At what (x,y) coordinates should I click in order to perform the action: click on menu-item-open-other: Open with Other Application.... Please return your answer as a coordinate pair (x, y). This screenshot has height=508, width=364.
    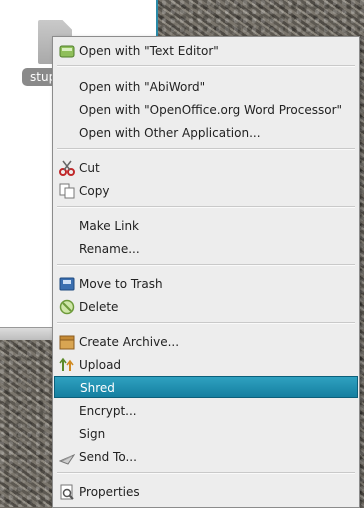
    Looking at the image, I should click on (206, 133).